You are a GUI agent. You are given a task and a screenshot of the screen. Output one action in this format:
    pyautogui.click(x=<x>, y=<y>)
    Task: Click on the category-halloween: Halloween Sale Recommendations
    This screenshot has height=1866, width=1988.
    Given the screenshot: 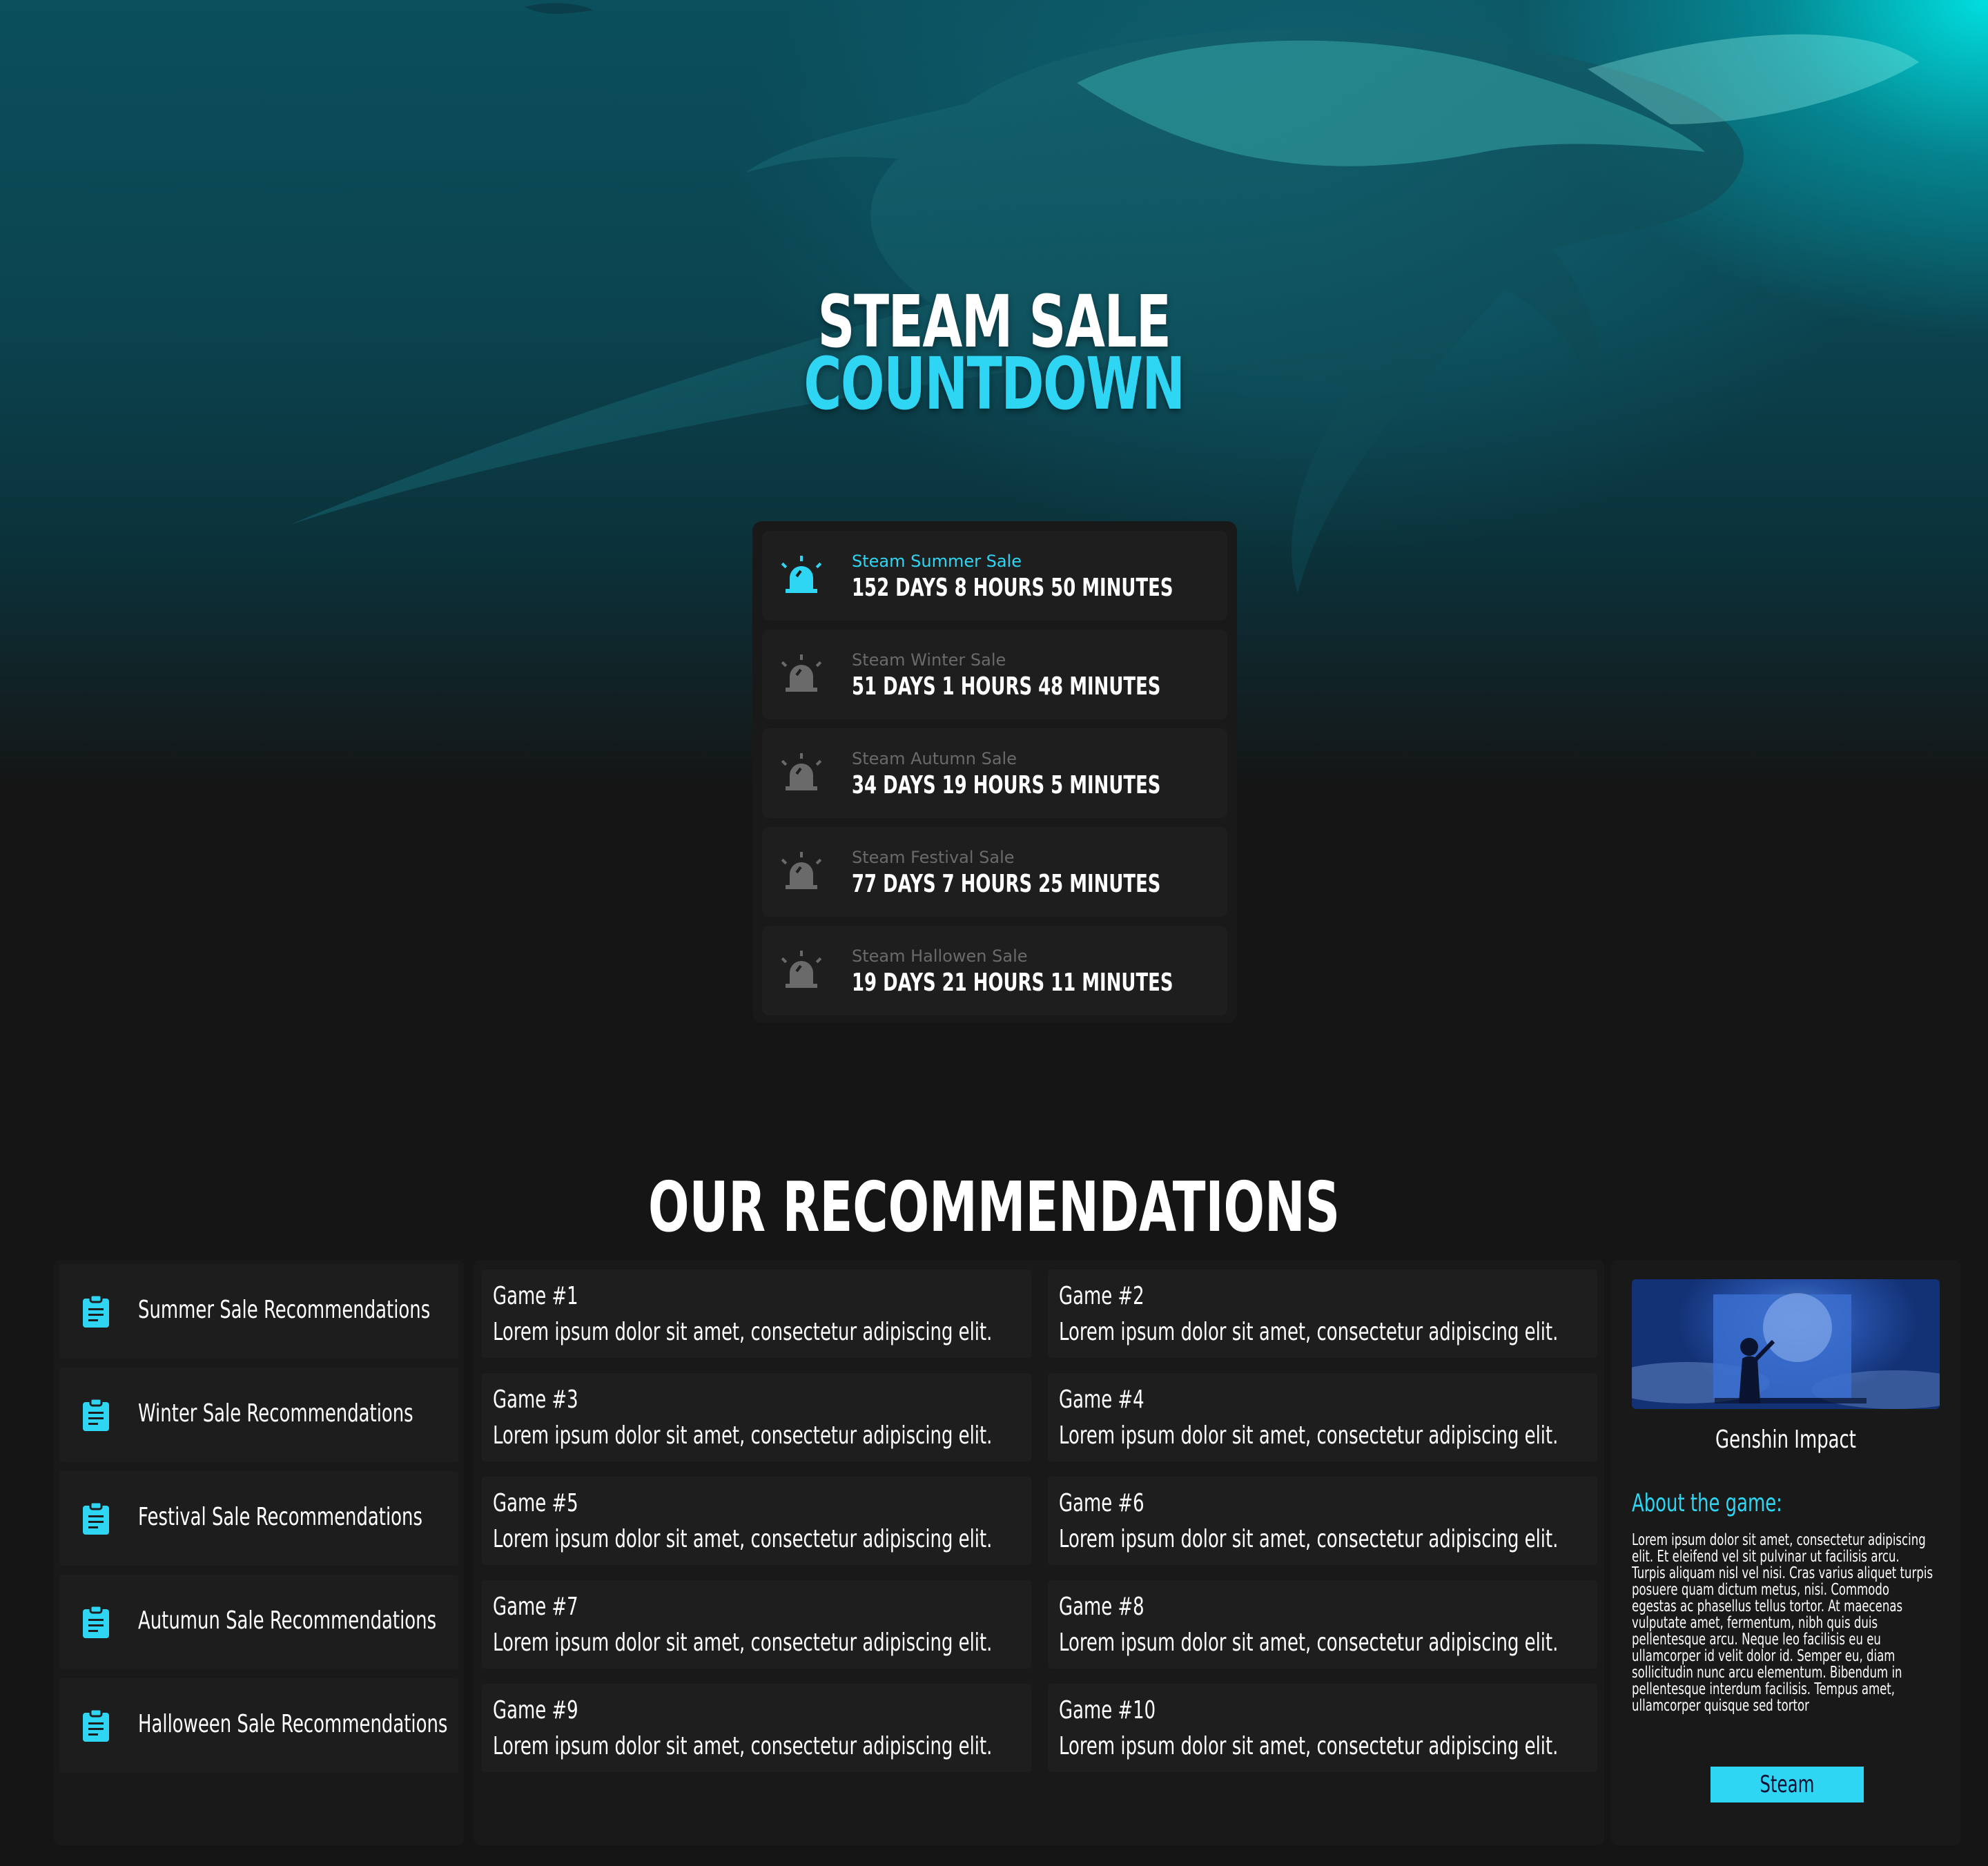 What is the action you would take?
    pyautogui.click(x=258, y=1725)
    